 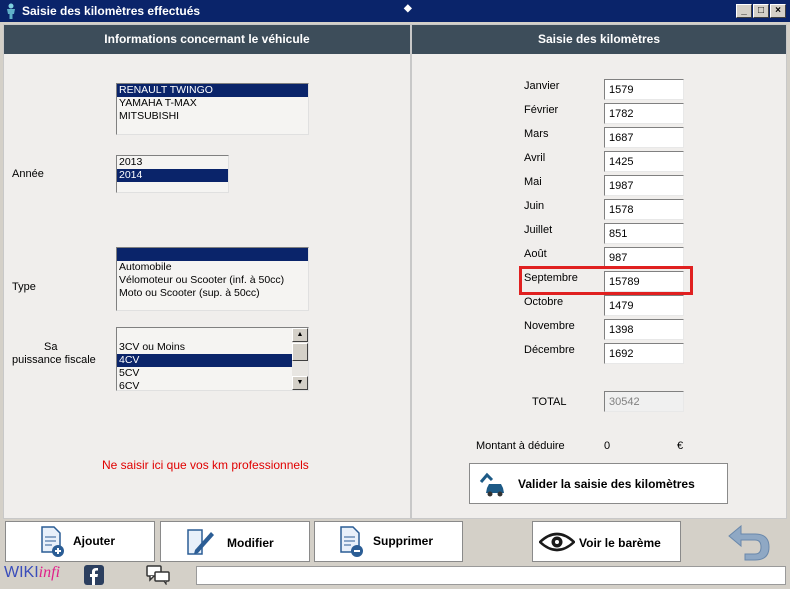 What do you see at coordinates (533, 182) in the screenshot?
I see `month-label: Mai` at bounding box center [533, 182].